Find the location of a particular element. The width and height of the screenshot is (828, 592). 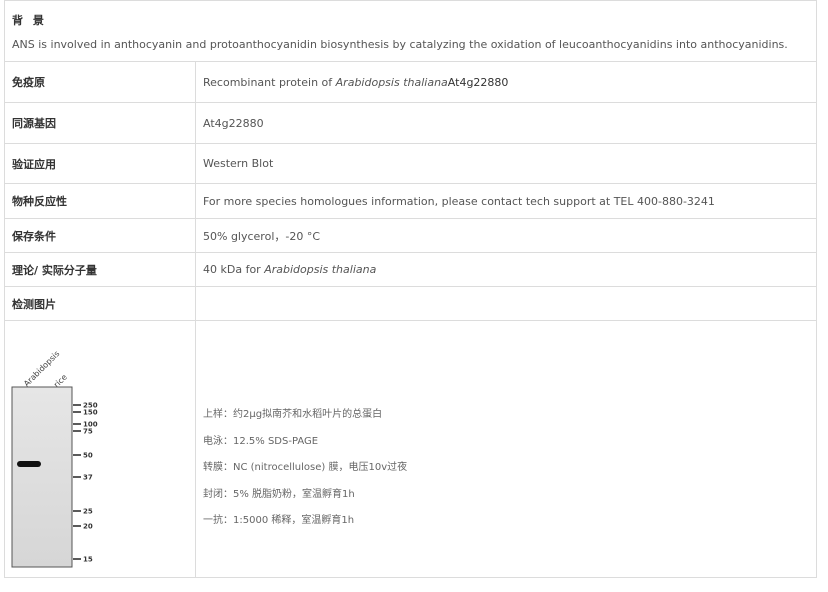

immunogen-label: 免疫原 is located at coordinates (100, 82).